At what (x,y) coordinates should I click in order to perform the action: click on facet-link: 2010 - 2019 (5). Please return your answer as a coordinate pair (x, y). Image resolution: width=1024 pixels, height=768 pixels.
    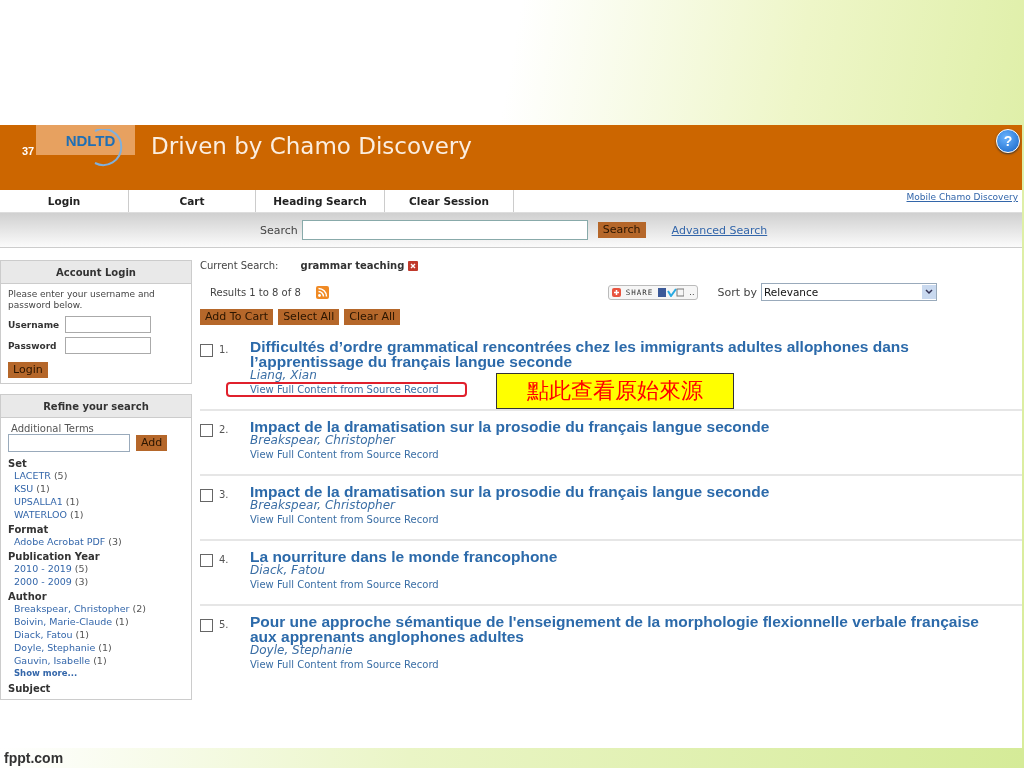
    Looking at the image, I should click on (99, 568).